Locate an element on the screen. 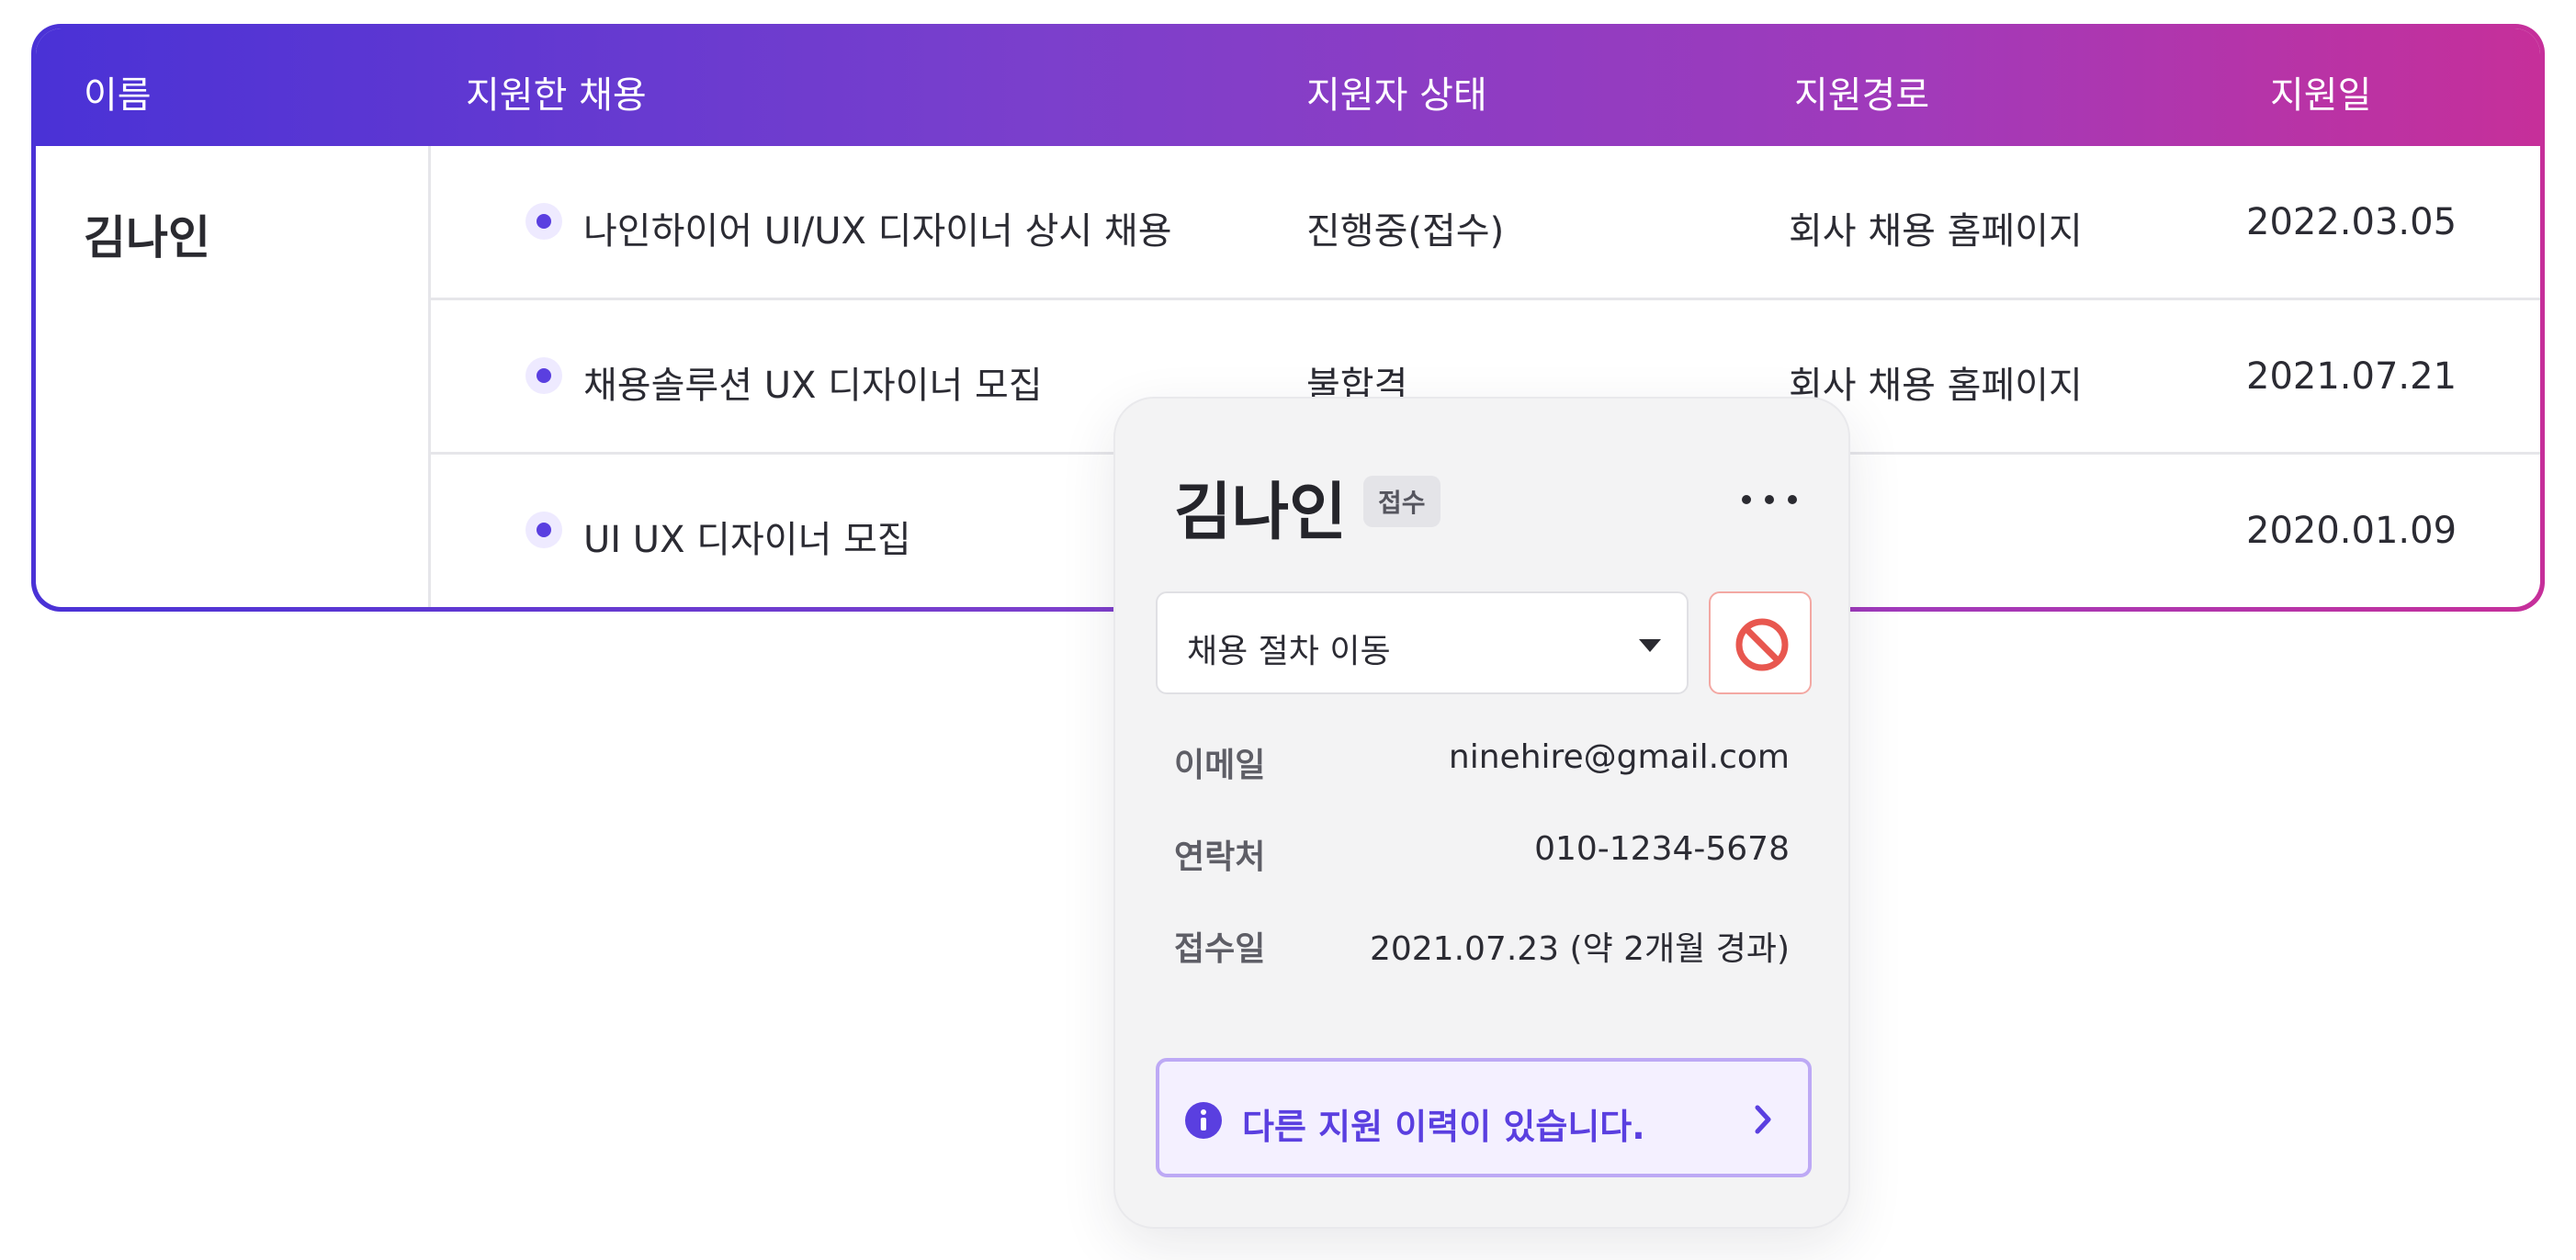 The image size is (2576, 1260). recruitment-step-select: 채용 절차 이동 is located at coordinates (1422, 642).